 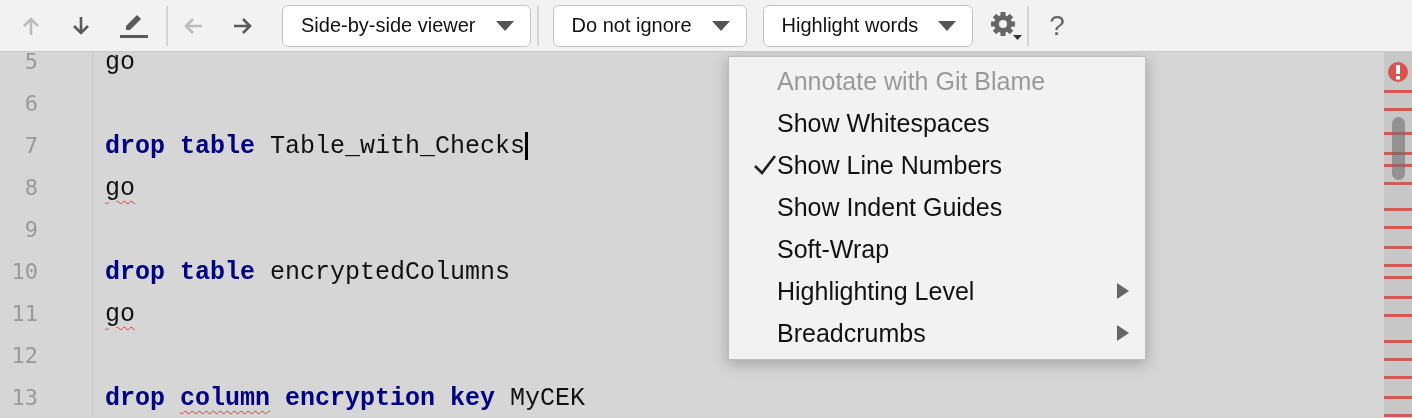 I want to click on line-number: 9, so click(x=30, y=230).